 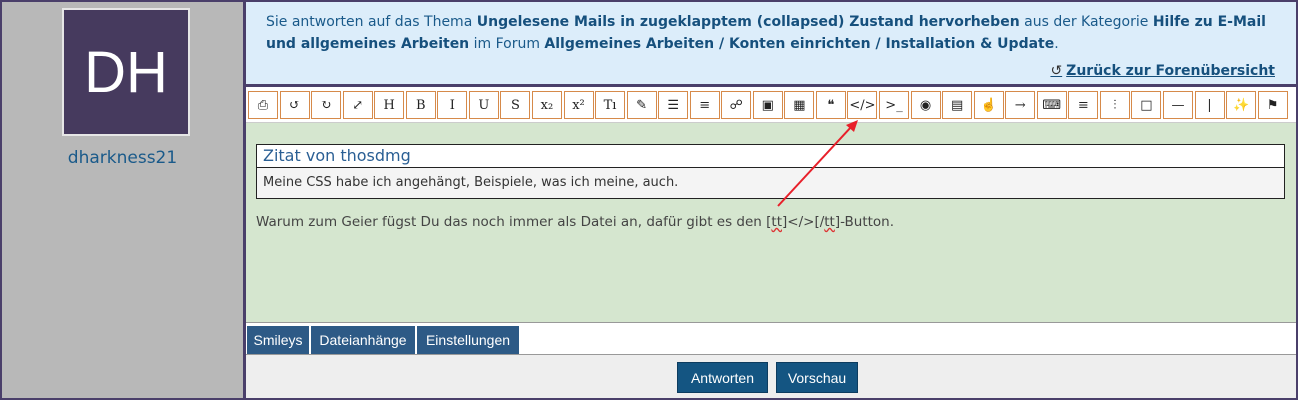 I want to click on form-footer: Antworten Vorschau, so click(x=771, y=376).